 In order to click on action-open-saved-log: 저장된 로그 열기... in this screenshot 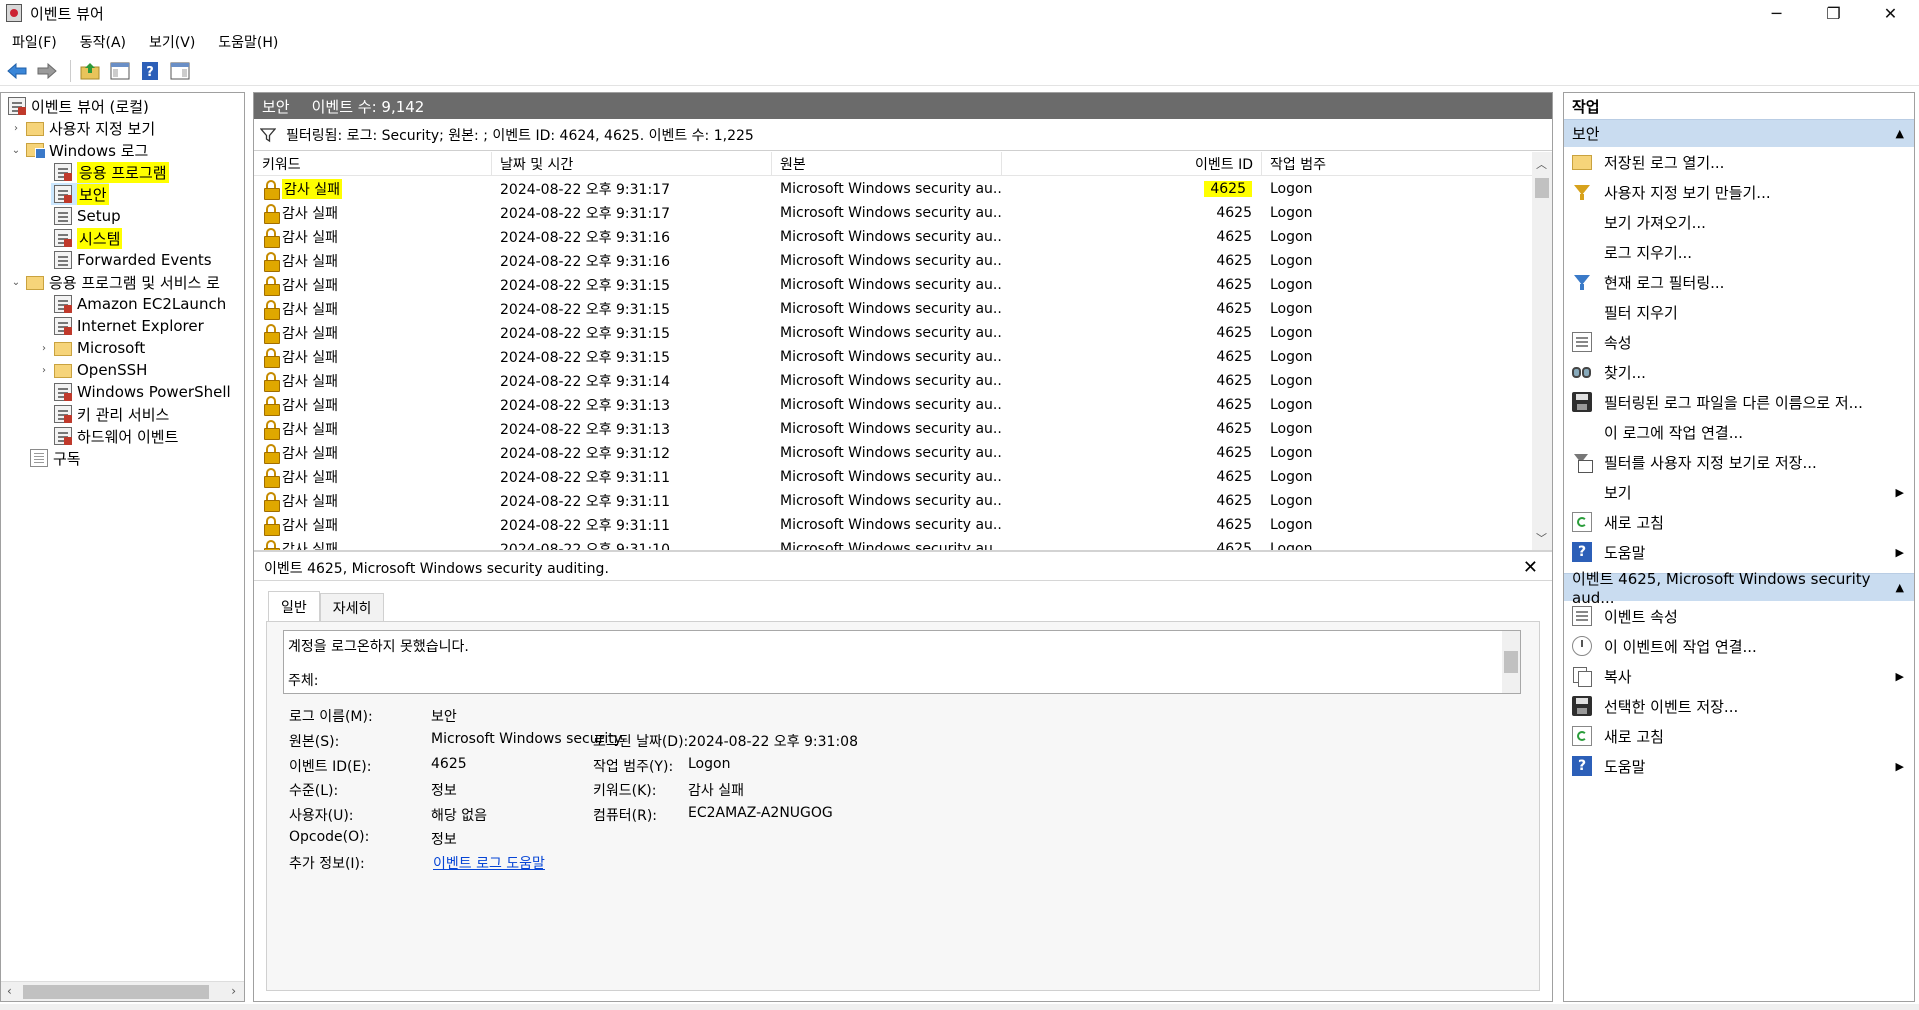, I will do `click(1739, 162)`.